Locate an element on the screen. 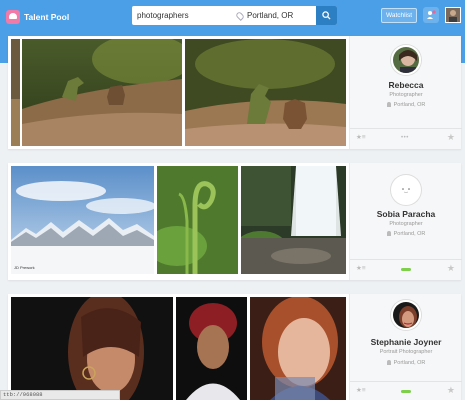 This screenshot has height=400, width=465. watchlist-button: Watchlist is located at coordinates (399, 15).